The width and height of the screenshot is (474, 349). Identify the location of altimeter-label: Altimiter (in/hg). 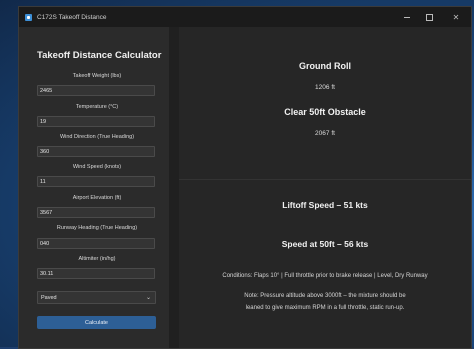
(97, 259).